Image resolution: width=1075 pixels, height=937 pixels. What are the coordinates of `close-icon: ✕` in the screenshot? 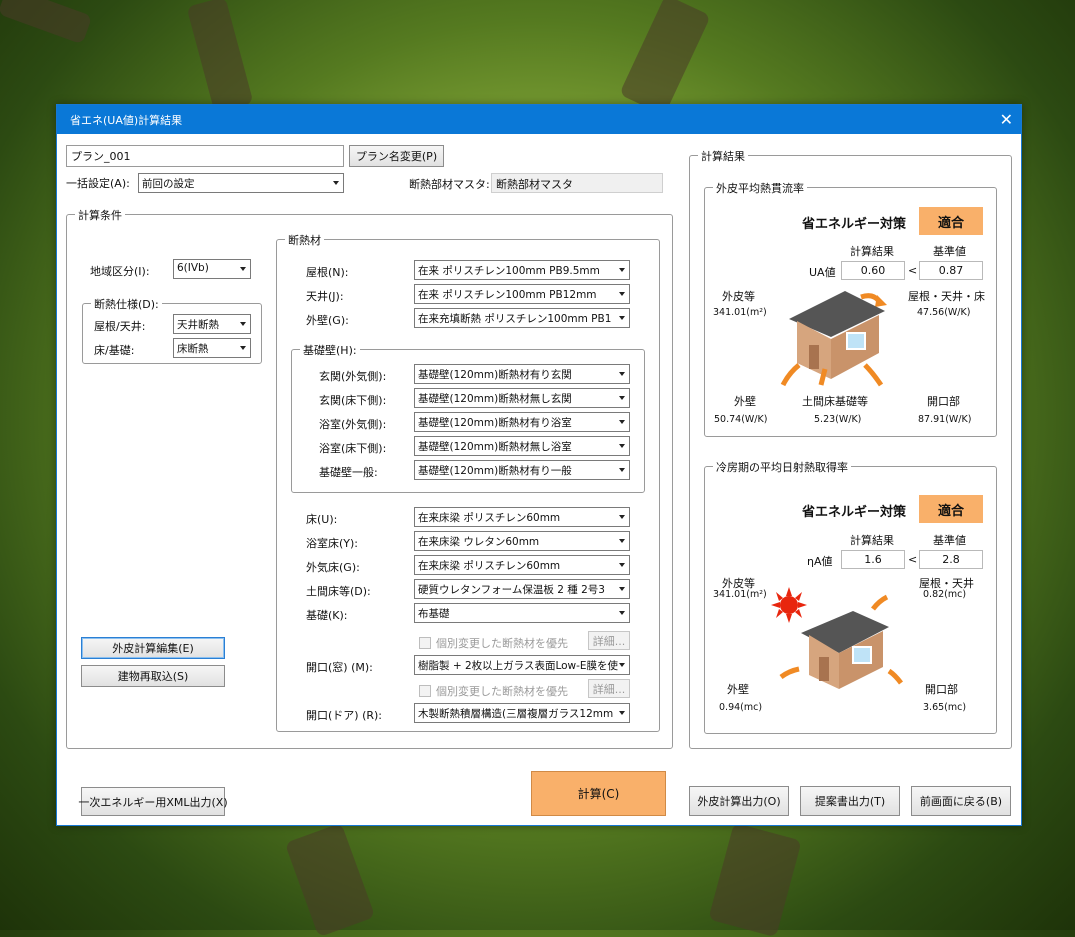 It's located at (1006, 119).